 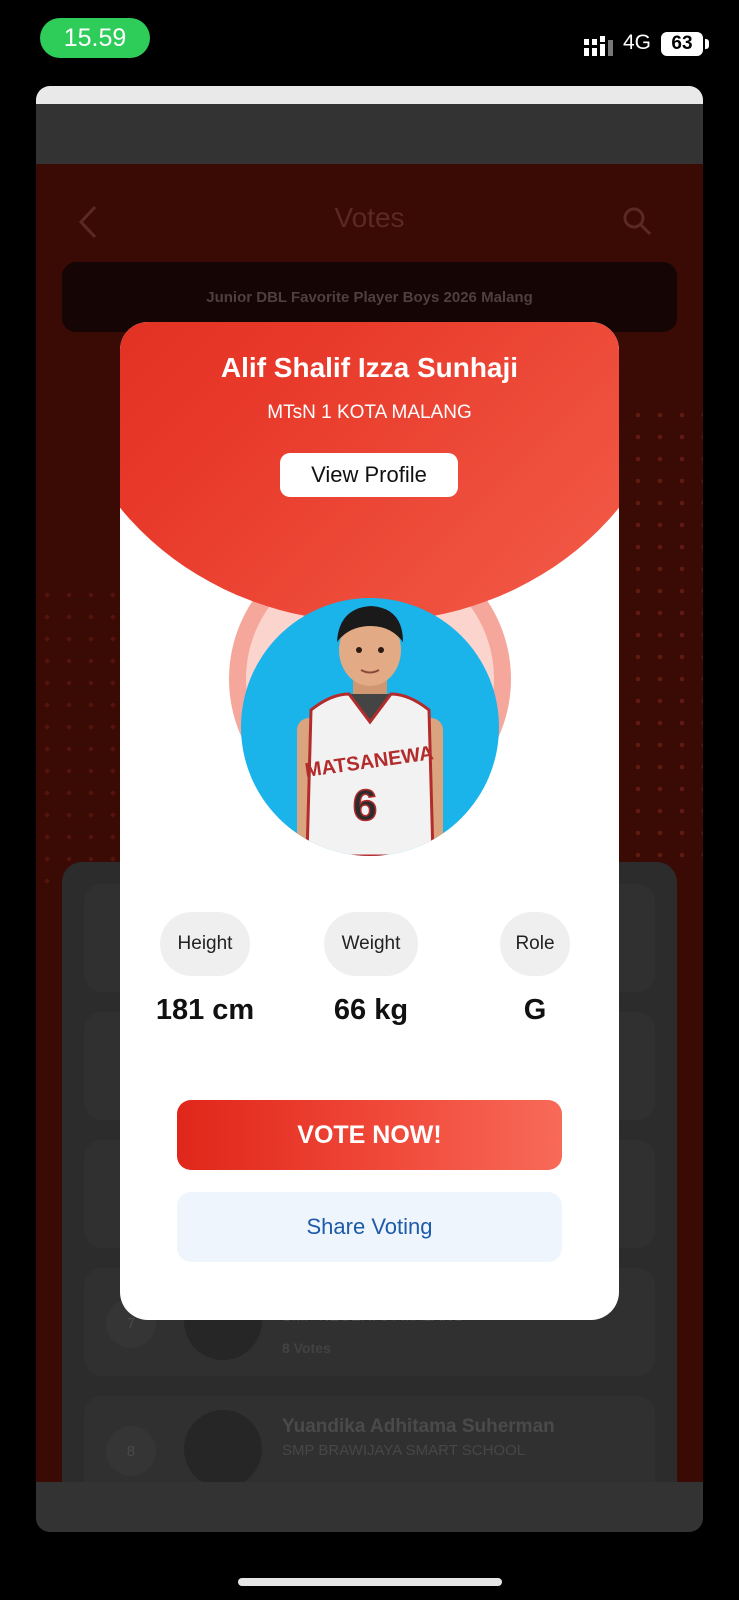 I want to click on list-item-name: Yuandika Adhitama Suherman, so click(x=418, y=1426).